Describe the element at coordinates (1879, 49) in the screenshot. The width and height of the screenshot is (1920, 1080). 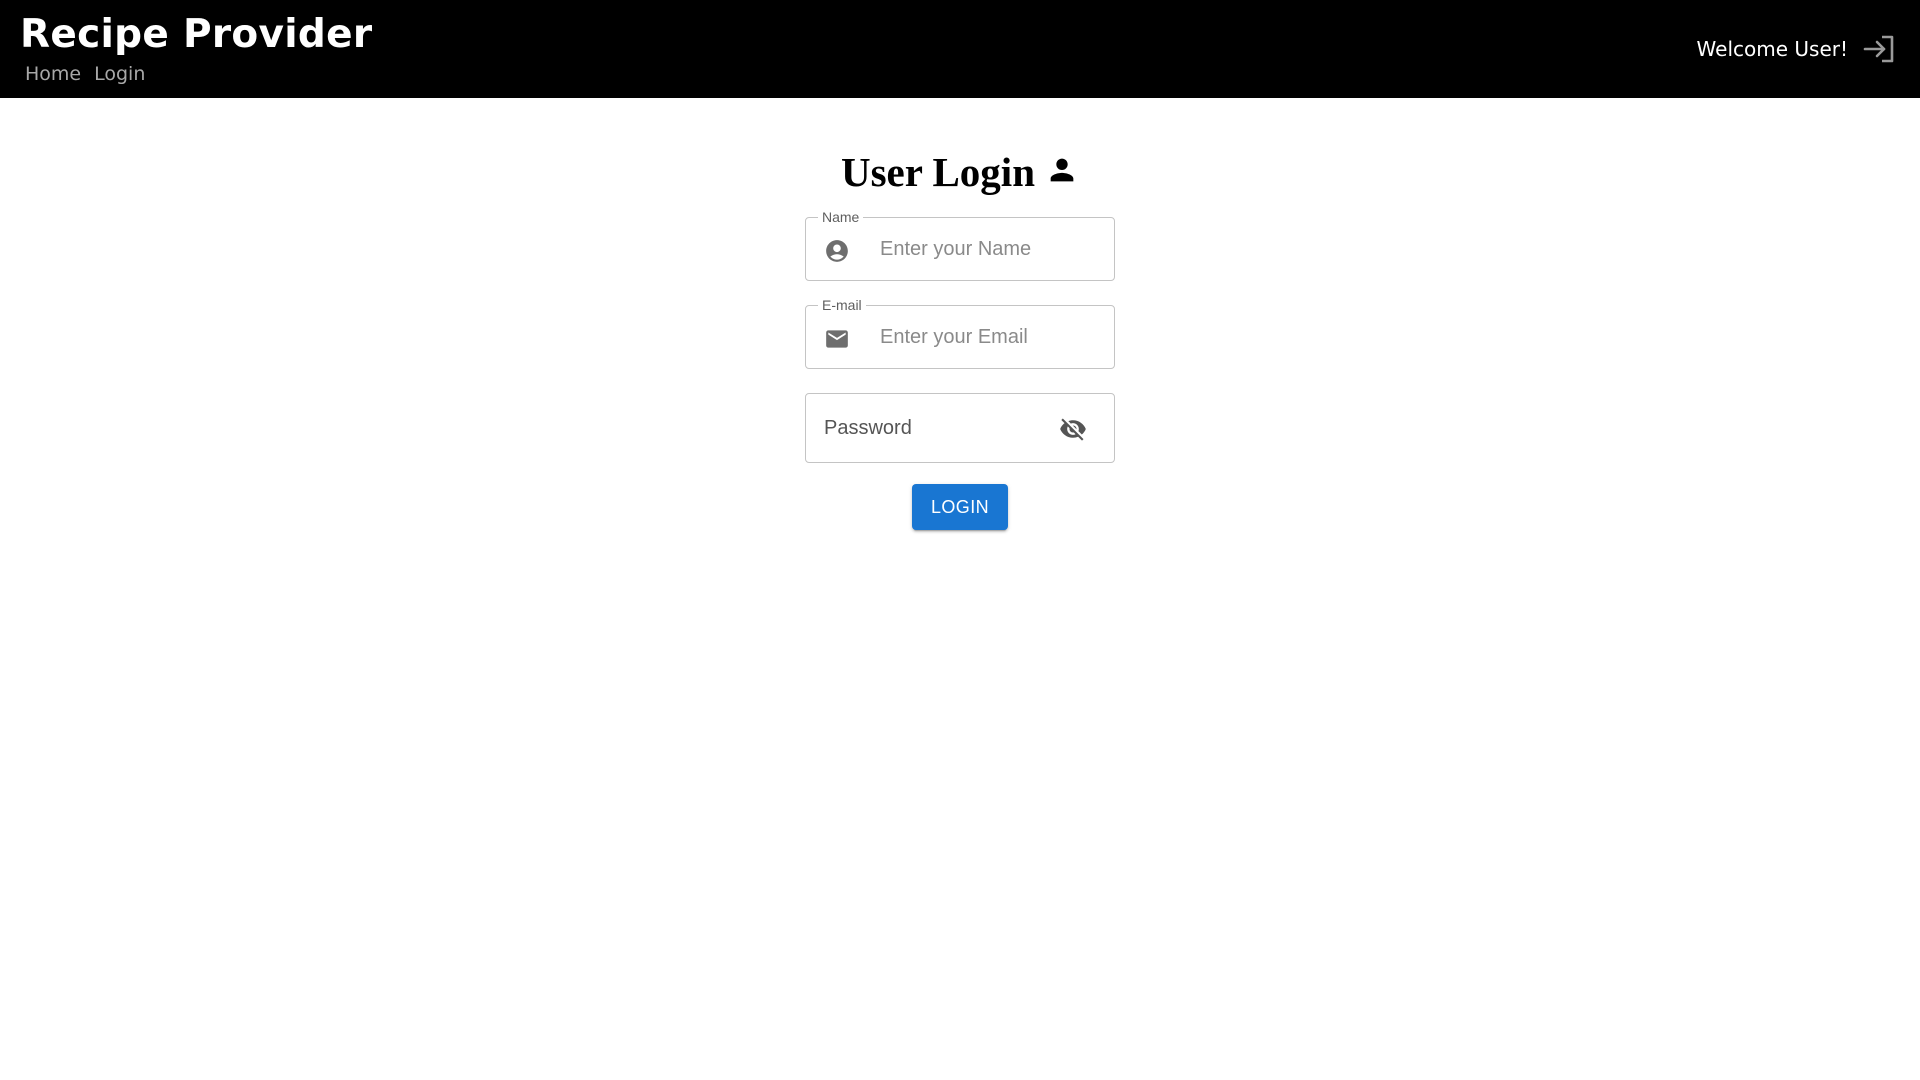
I see `login-arrow-icon` at that location.